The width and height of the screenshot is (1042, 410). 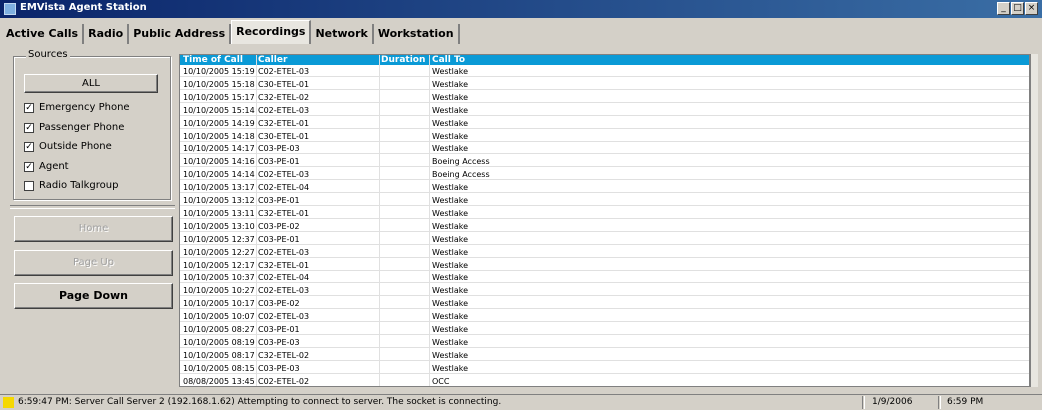 What do you see at coordinates (403, 60) in the screenshot?
I see `header-duration: Duration` at bounding box center [403, 60].